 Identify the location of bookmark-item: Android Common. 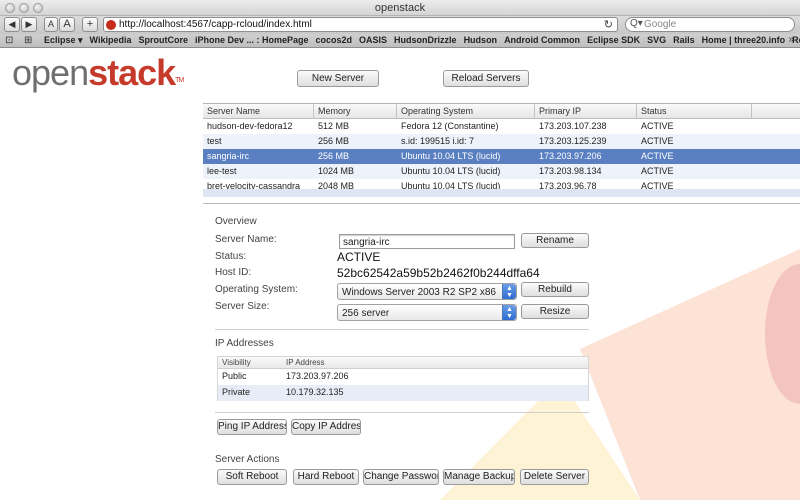
(542, 40).